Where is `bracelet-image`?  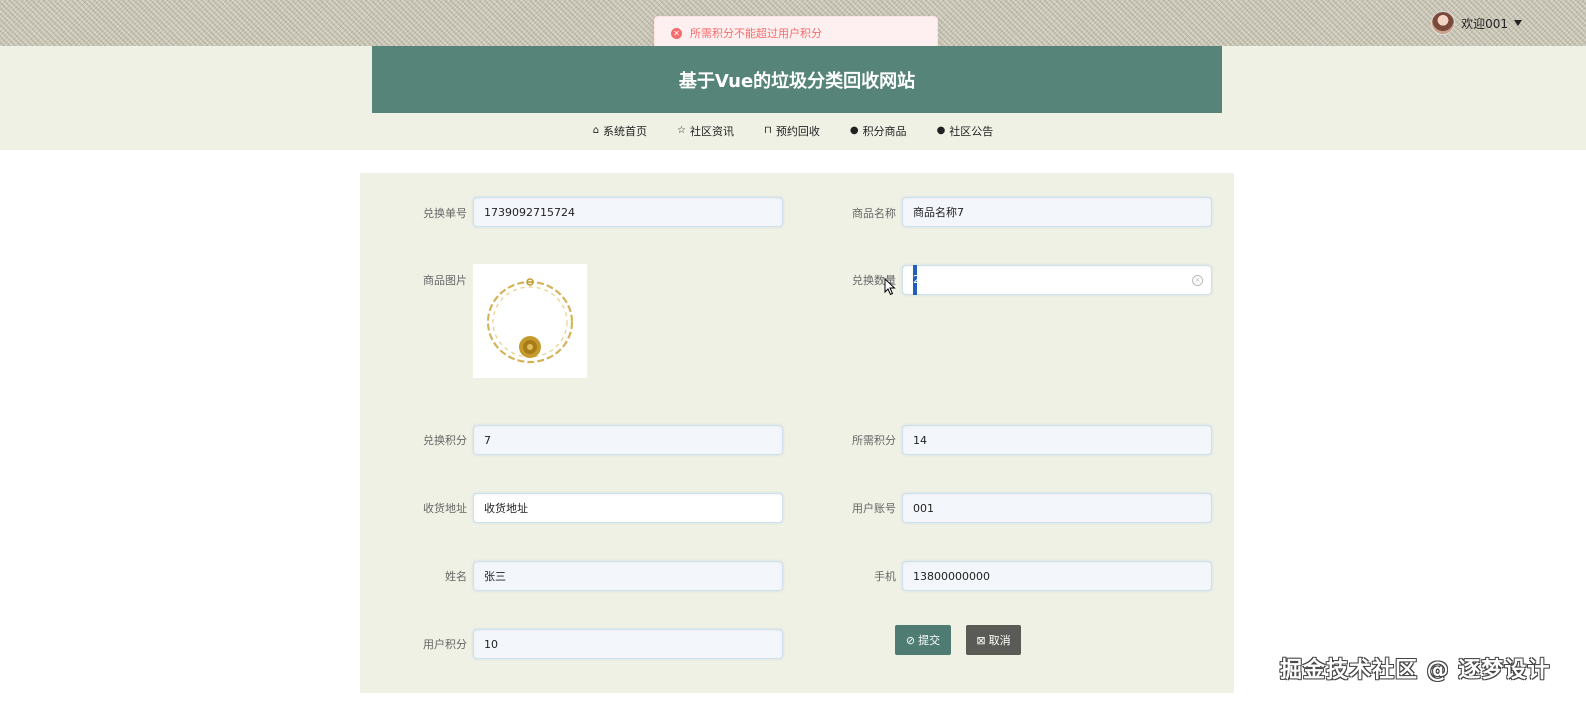 bracelet-image is located at coordinates (530, 321).